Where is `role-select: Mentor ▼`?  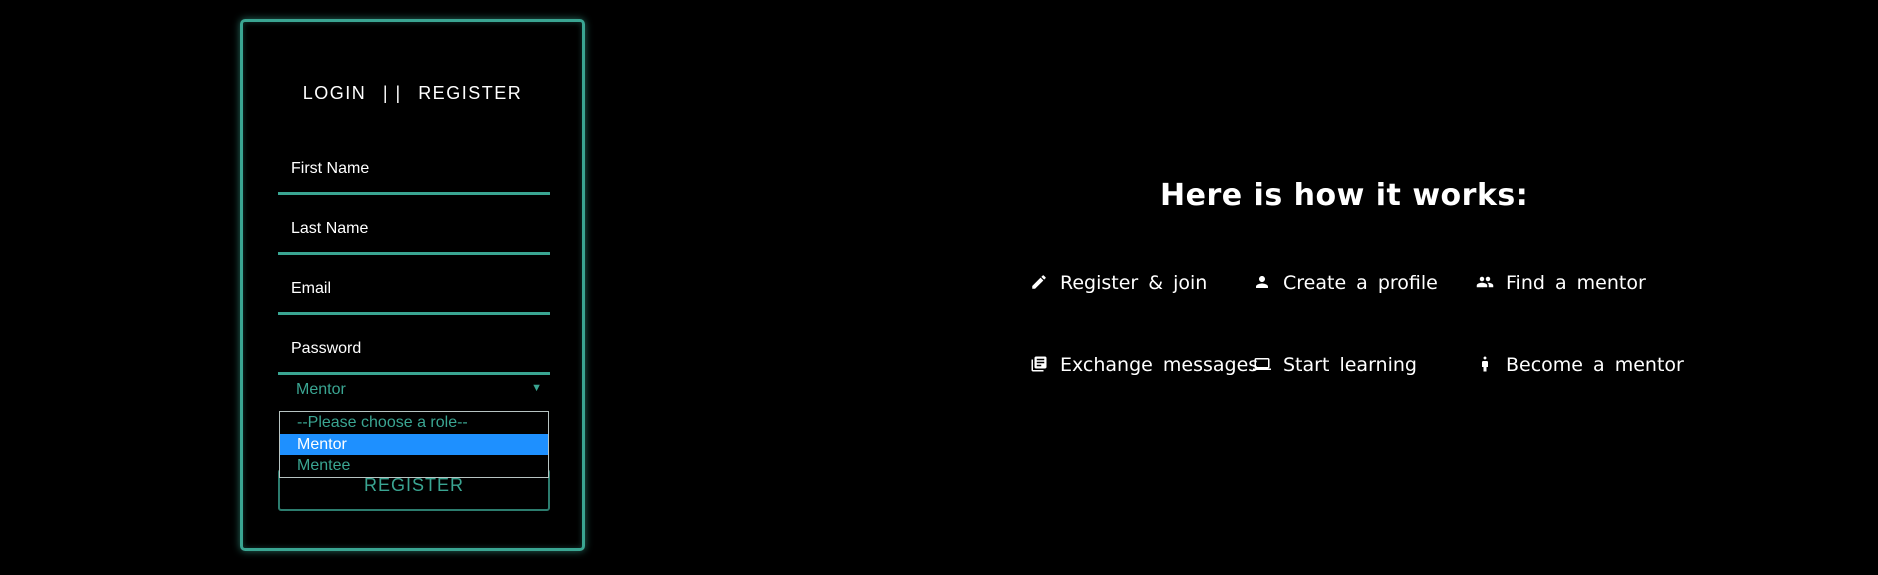 role-select: Mentor ▼ is located at coordinates (414, 389).